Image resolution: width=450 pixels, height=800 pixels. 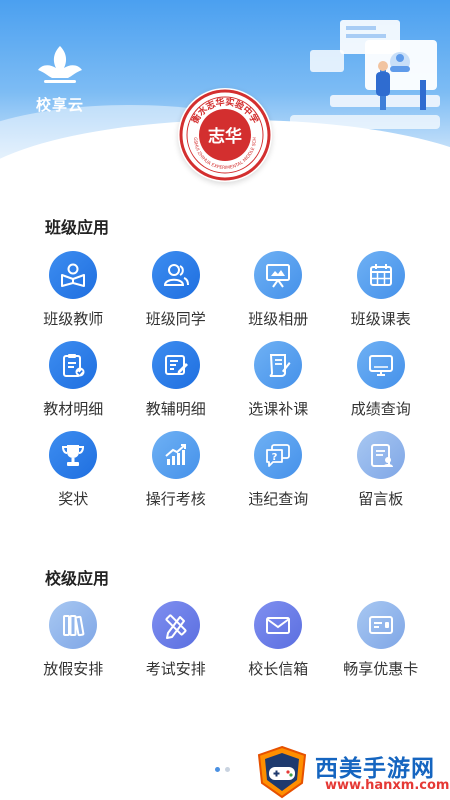 I want to click on brand-name: 校享云, so click(x=59, y=105).